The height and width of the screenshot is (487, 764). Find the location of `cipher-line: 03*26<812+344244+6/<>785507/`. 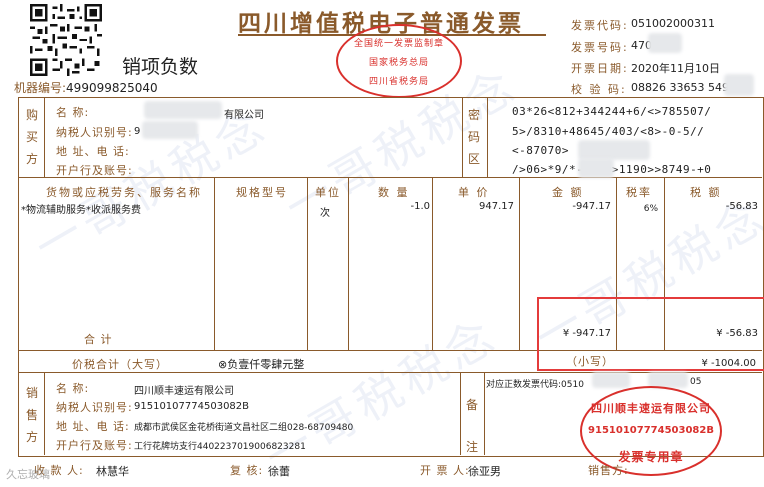

cipher-line: 03*26<812+344244+6/<>785507/ is located at coordinates (612, 111).